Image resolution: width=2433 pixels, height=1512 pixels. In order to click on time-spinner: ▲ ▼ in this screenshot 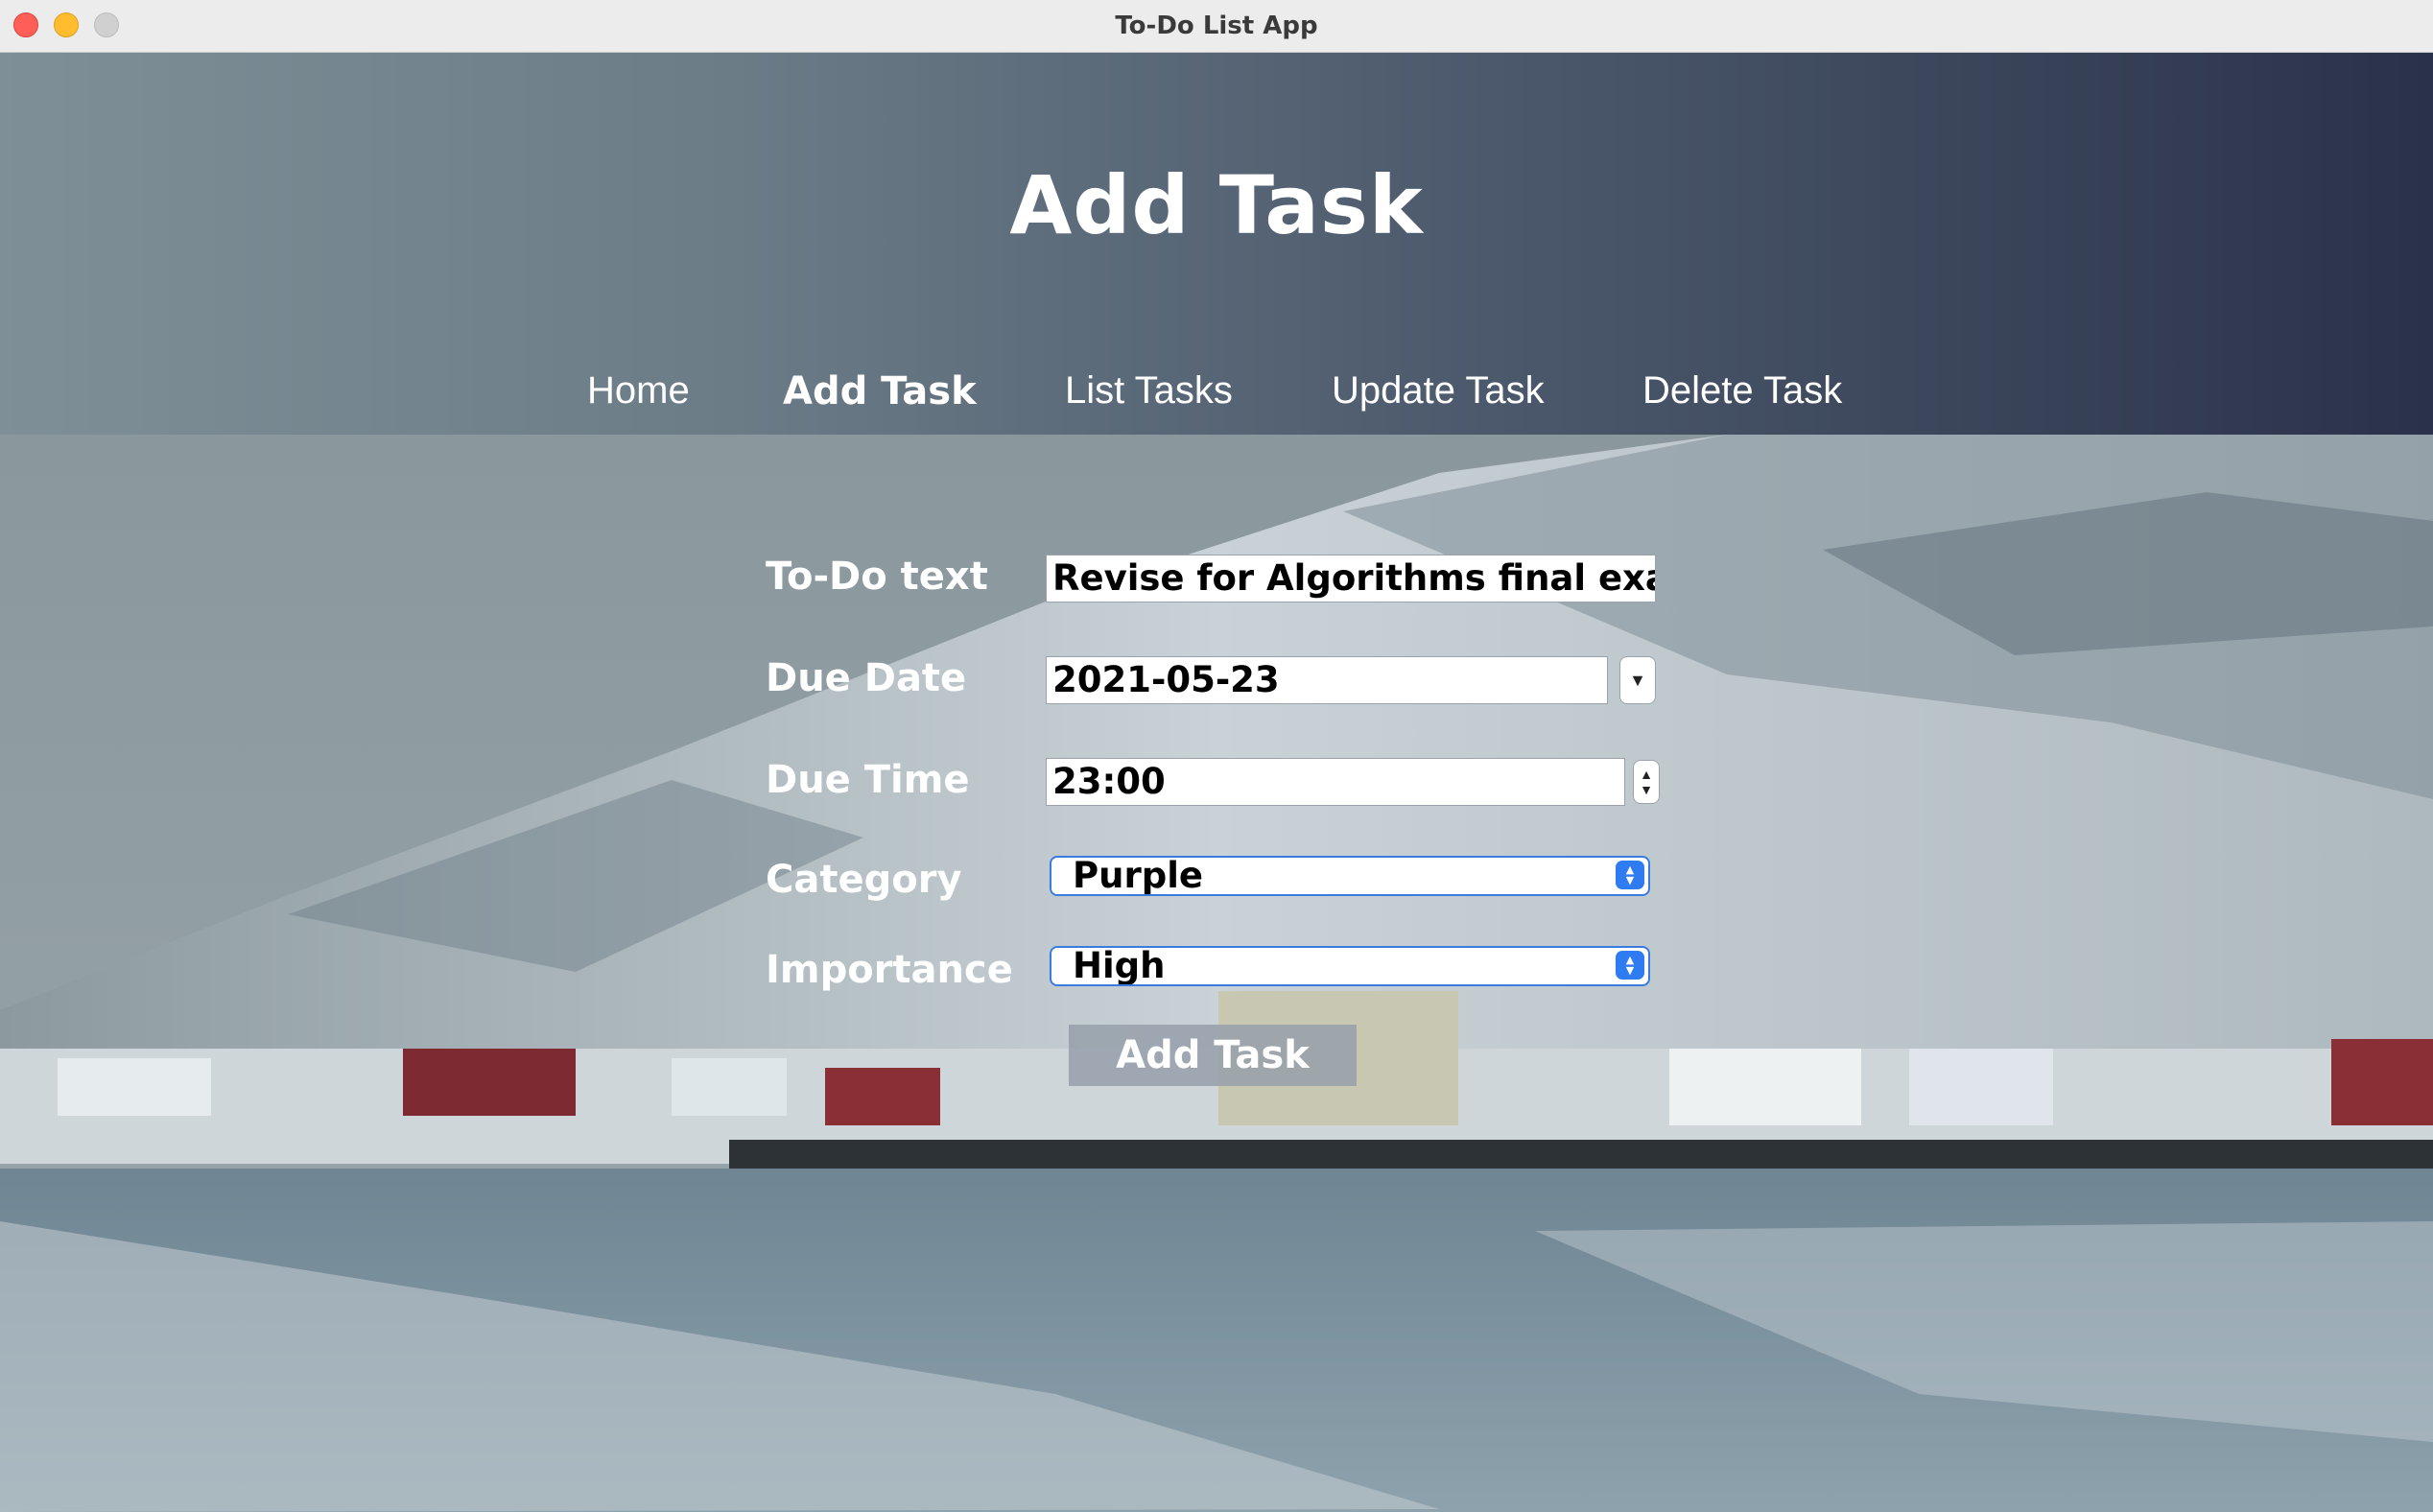, I will do `click(1647, 782)`.